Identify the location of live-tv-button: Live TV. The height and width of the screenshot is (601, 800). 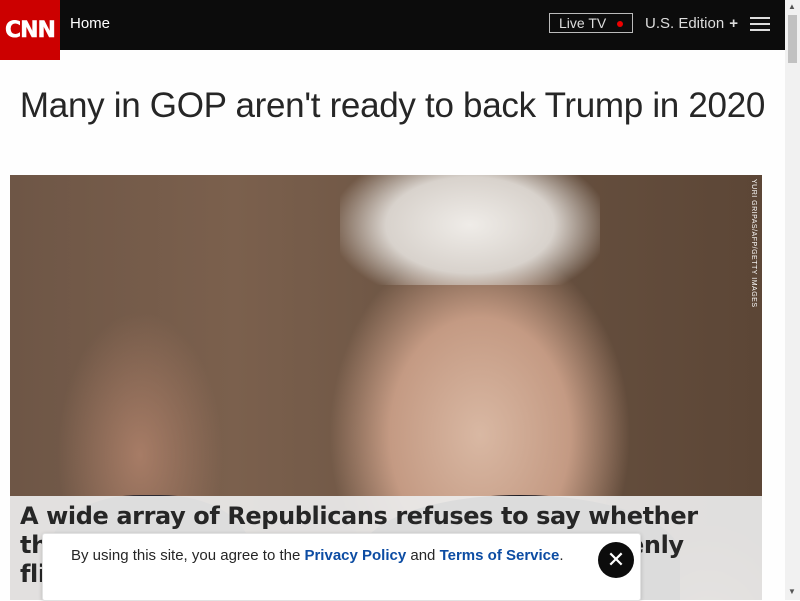
(591, 23).